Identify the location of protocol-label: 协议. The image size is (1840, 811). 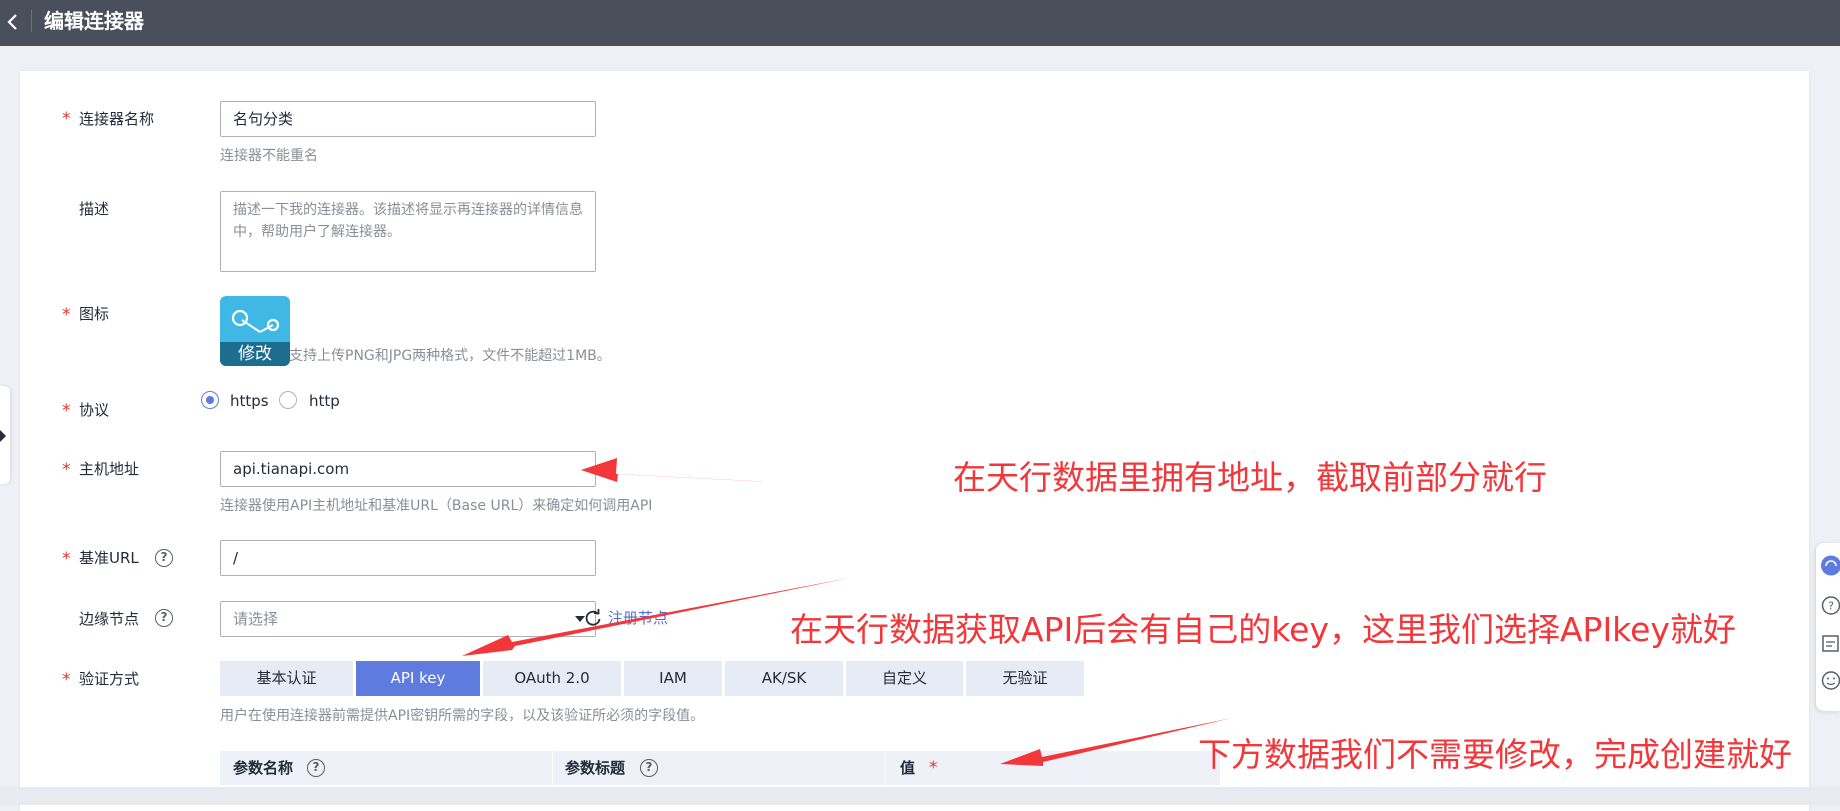
(94, 410).